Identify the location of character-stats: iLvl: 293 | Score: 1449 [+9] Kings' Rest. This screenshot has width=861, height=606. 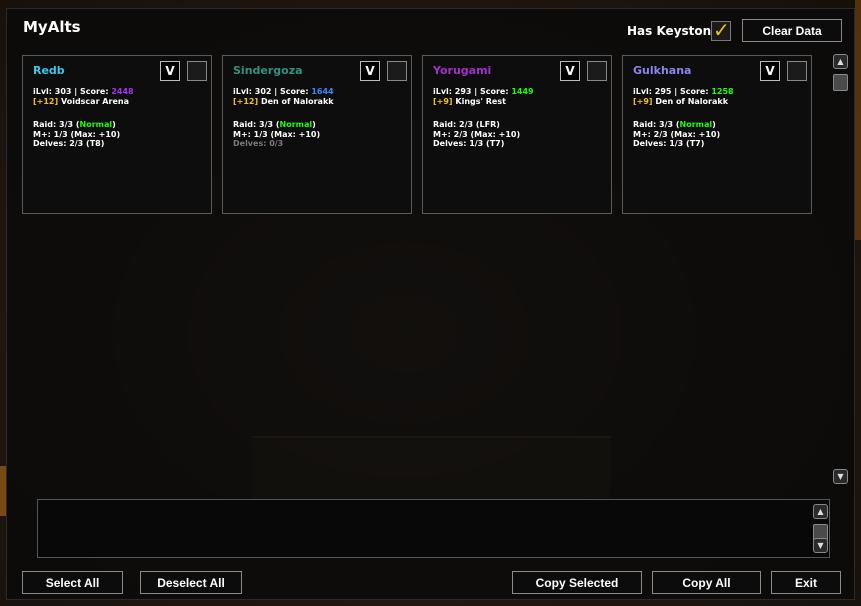
(483, 96).